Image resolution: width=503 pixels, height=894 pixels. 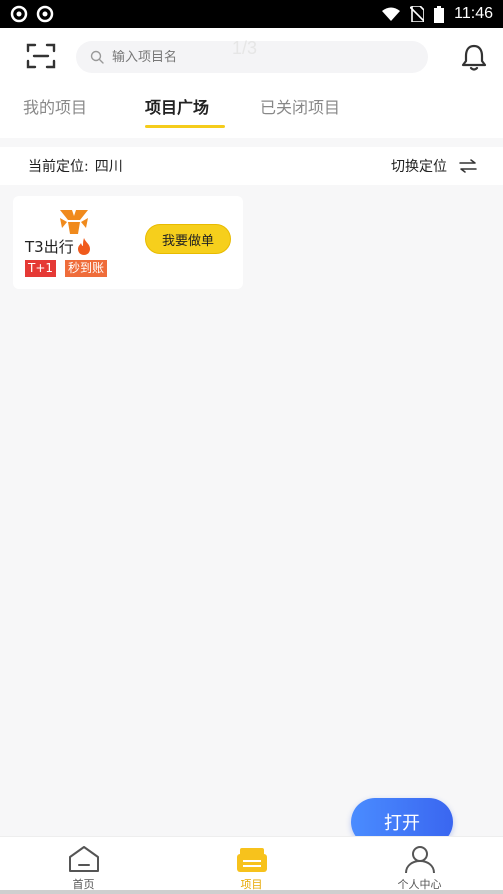 I want to click on tag-t-plus-1: T+1, so click(x=41, y=268).